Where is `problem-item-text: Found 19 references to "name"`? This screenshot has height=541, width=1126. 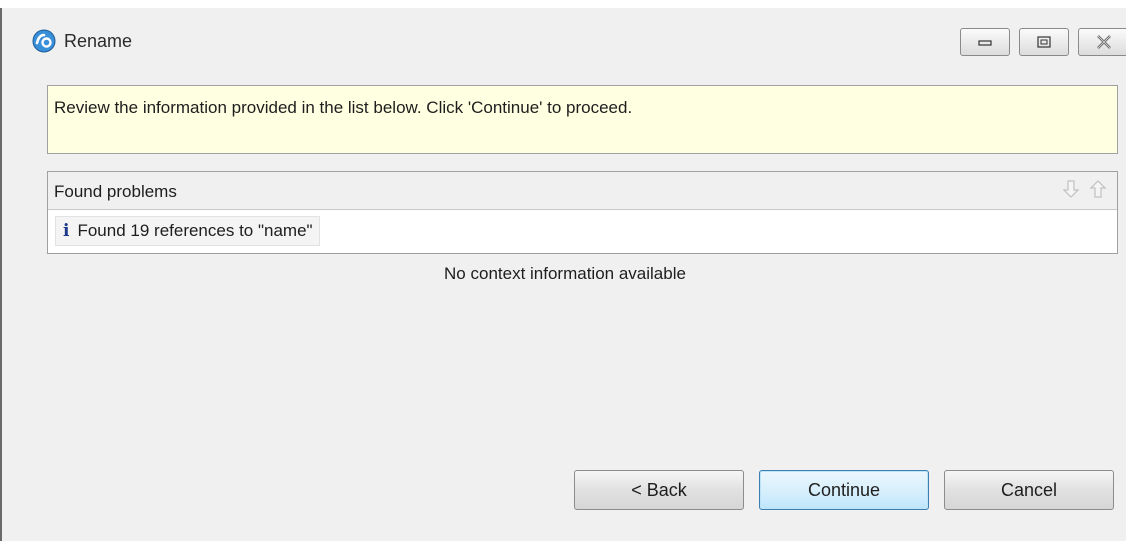
problem-item-text: Found 19 references to "name" is located at coordinates (194, 231).